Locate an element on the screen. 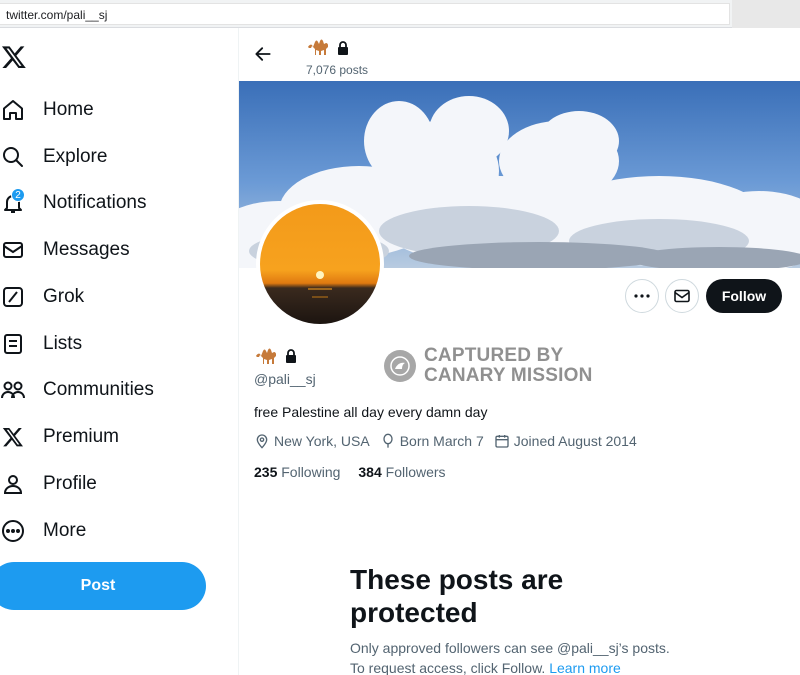  sidebar-item-lists: Lists is located at coordinates (115, 344).